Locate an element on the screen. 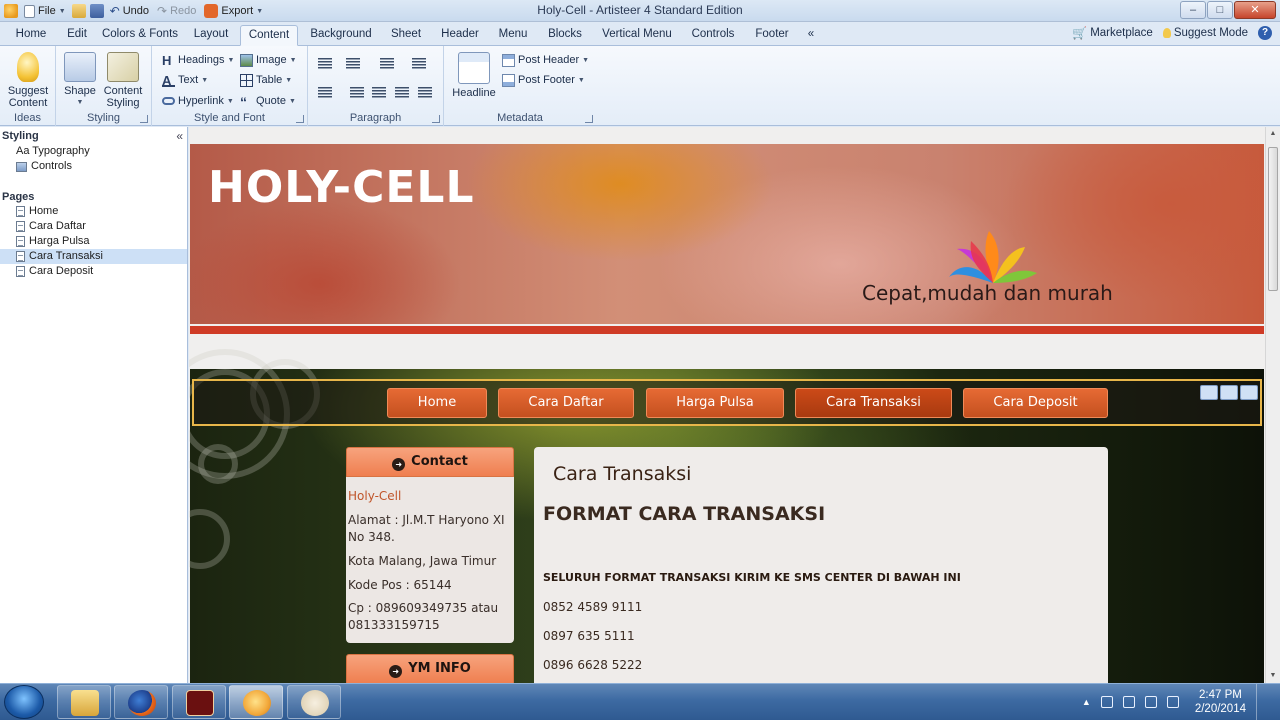 This screenshot has height=720, width=1280. decrease-indent-icon is located at coordinates (326, 64).